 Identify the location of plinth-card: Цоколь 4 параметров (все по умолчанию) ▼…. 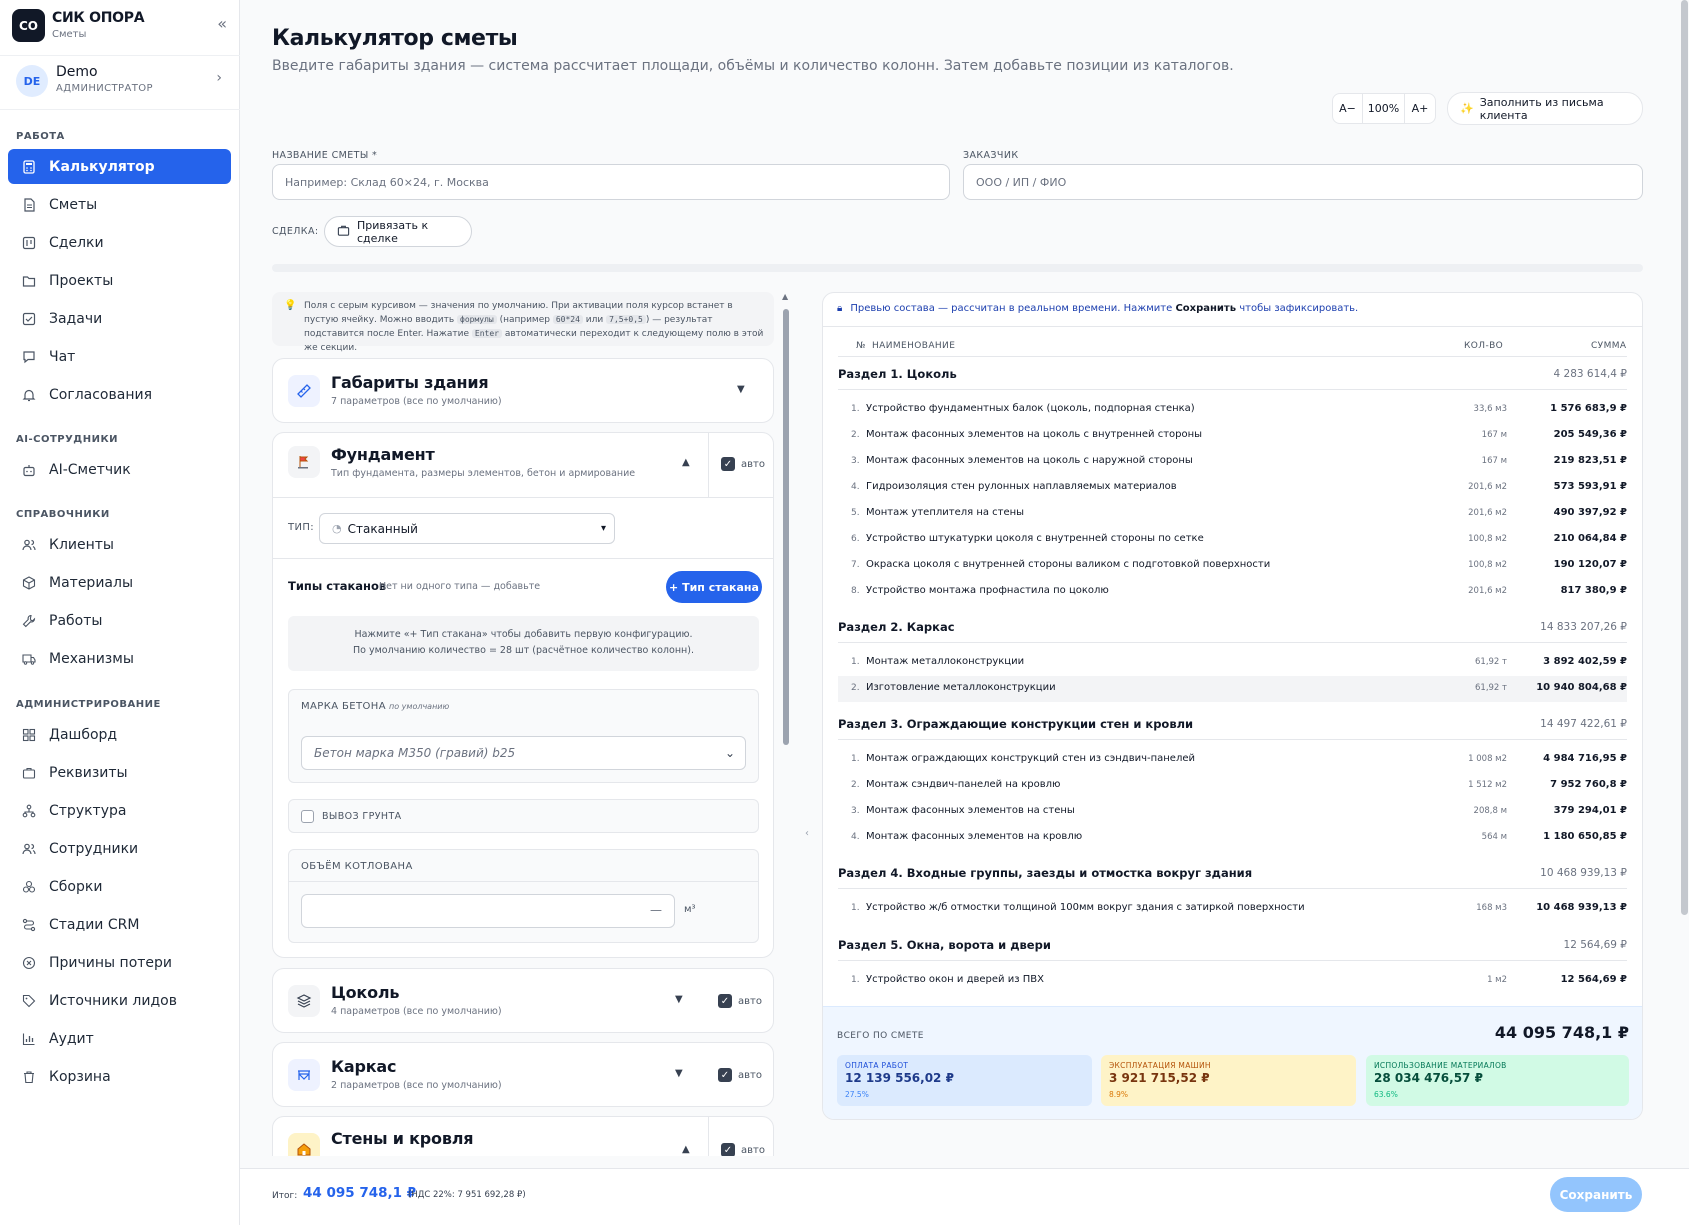
(523, 1000).